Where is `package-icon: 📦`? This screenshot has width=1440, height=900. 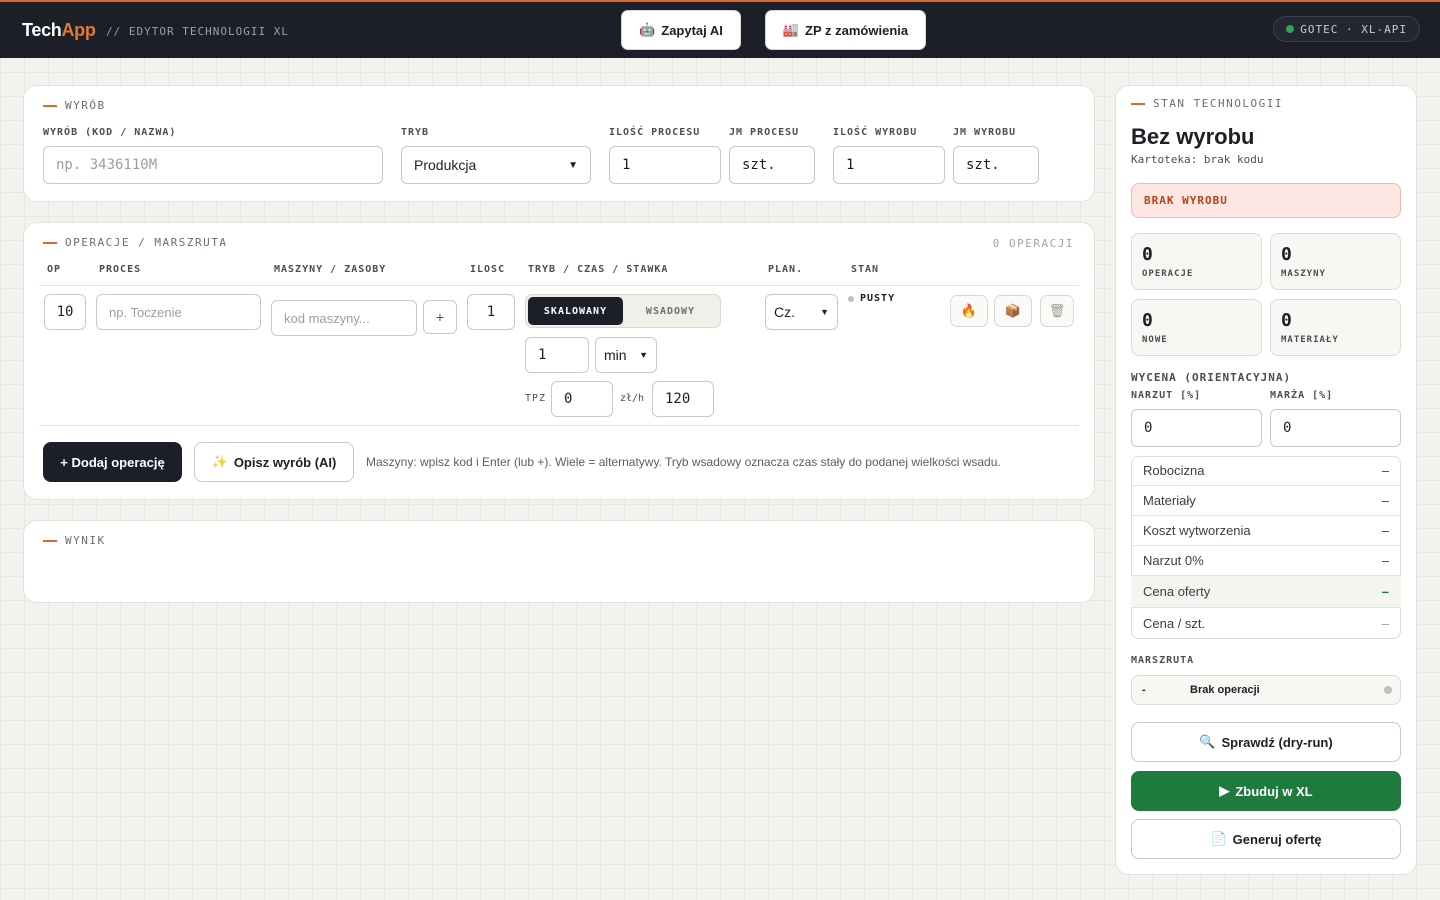 package-icon: 📦 is located at coordinates (1013, 311).